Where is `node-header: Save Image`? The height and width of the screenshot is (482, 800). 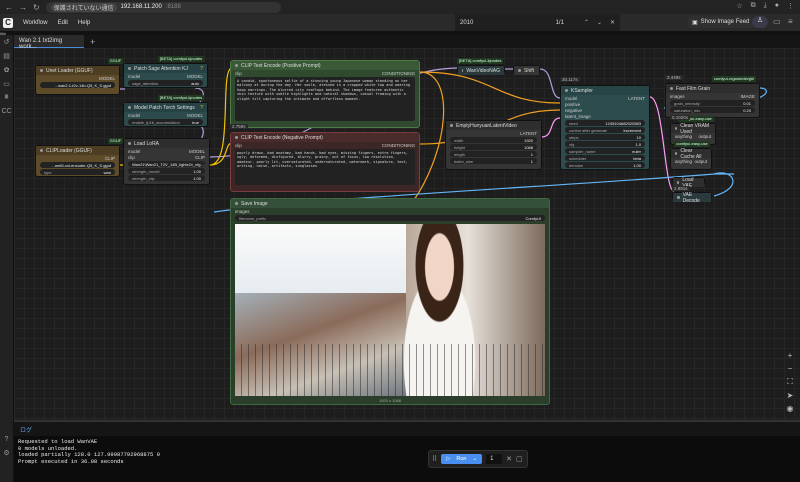 node-header: Save Image is located at coordinates (390, 203).